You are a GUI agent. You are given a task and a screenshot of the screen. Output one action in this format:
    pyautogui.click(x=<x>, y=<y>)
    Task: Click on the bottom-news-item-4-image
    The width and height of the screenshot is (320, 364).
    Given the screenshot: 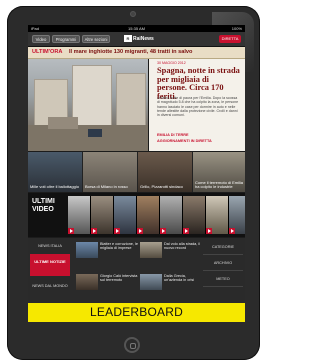 What is the action you would take?
    pyautogui.click(x=151, y=282)
    